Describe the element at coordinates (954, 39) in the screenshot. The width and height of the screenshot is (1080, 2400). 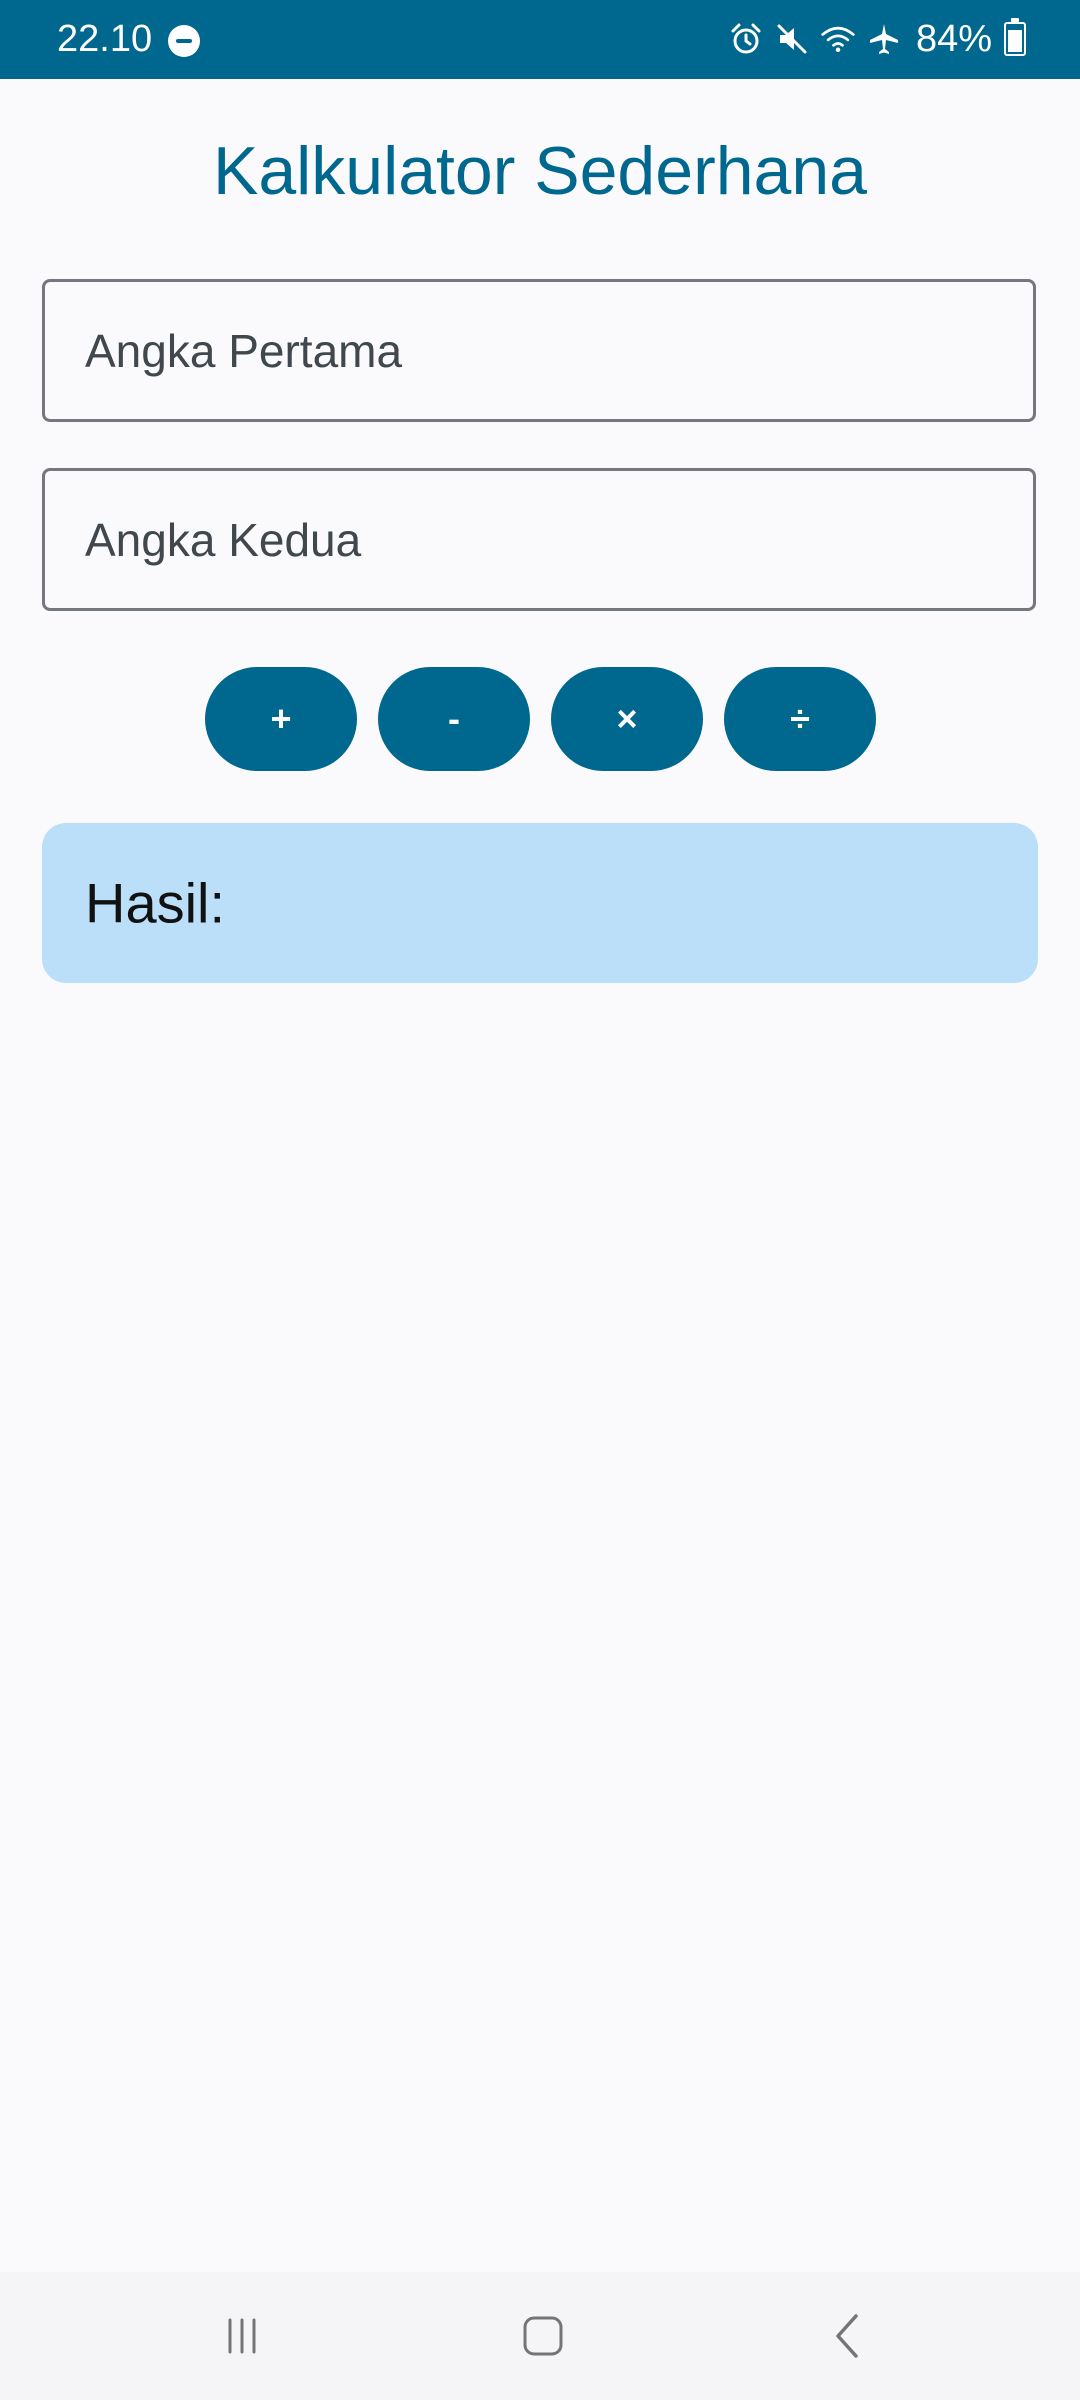
I see `battery-percentage: 84%` at that location.